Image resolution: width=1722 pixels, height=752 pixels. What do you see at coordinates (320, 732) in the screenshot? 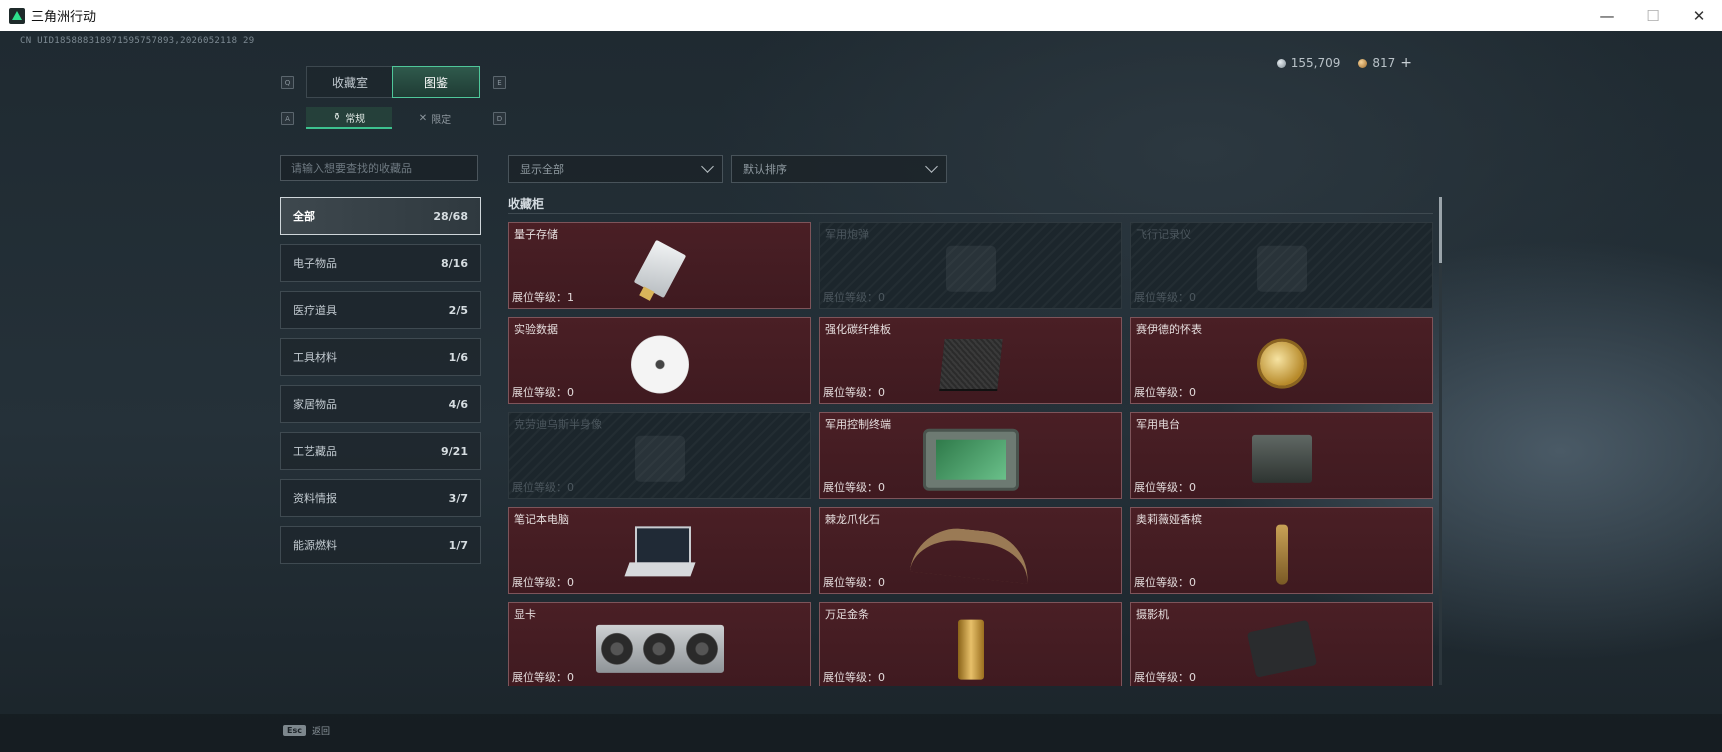
I see `back-label: 返回` at bounding box center [320, 732].